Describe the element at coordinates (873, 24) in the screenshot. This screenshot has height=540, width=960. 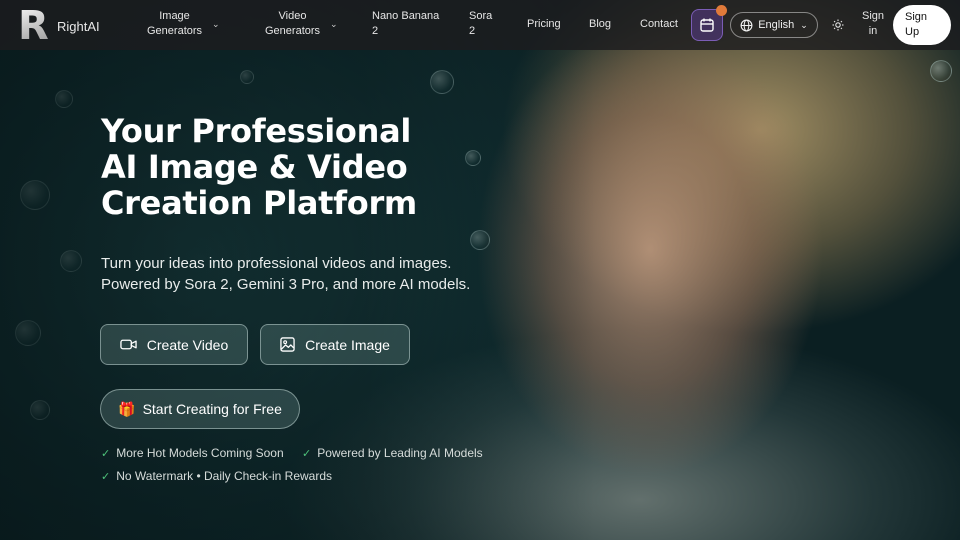
I see `sign-in-link: Sign in` at that location.